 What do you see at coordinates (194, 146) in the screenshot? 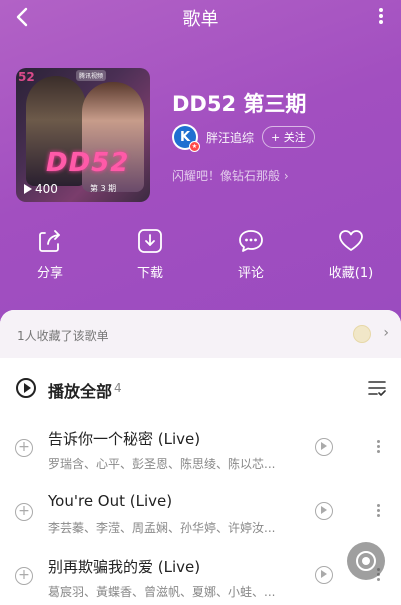
I see `star-badge-icon: ★` at bounding box center [194, 146].